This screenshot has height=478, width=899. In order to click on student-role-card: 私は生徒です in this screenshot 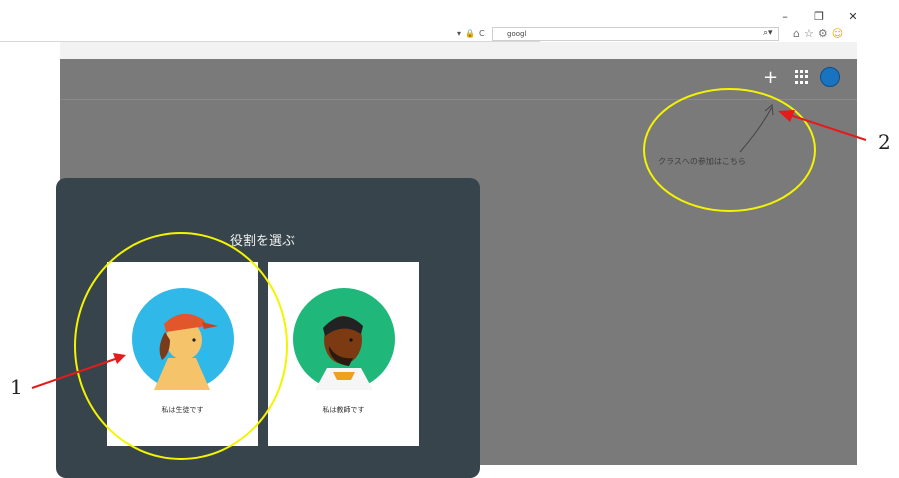, I will do `click(182, 354)`.